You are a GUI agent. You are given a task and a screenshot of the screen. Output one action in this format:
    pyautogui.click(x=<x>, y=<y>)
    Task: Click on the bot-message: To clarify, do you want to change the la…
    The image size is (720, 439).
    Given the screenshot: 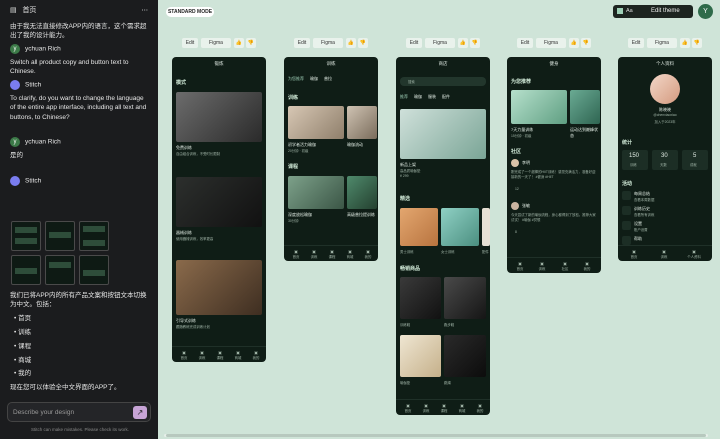 What is the action you would take?
    pyautogui.click(x=78, y=108)
    